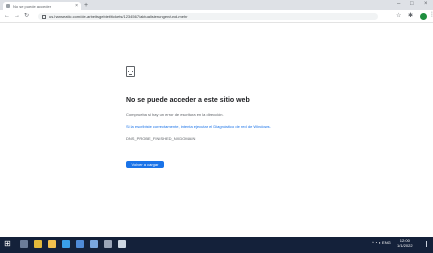 The width and height of the screenshot is (433, 253). What do you see at coordinates (52, 244) in the screenshot?
I see `taskbar-explorer-icon` at bounding box center [52, 244].